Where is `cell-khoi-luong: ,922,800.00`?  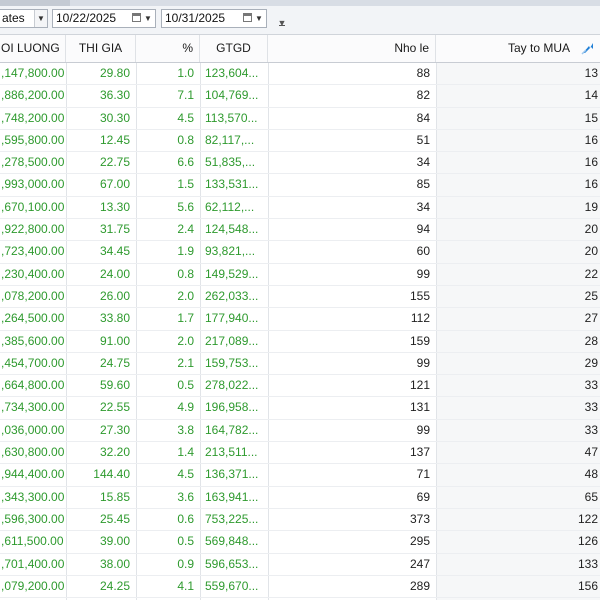 cell-khoi-luong: ,922,800.00 is located at coordinates (33, 229).